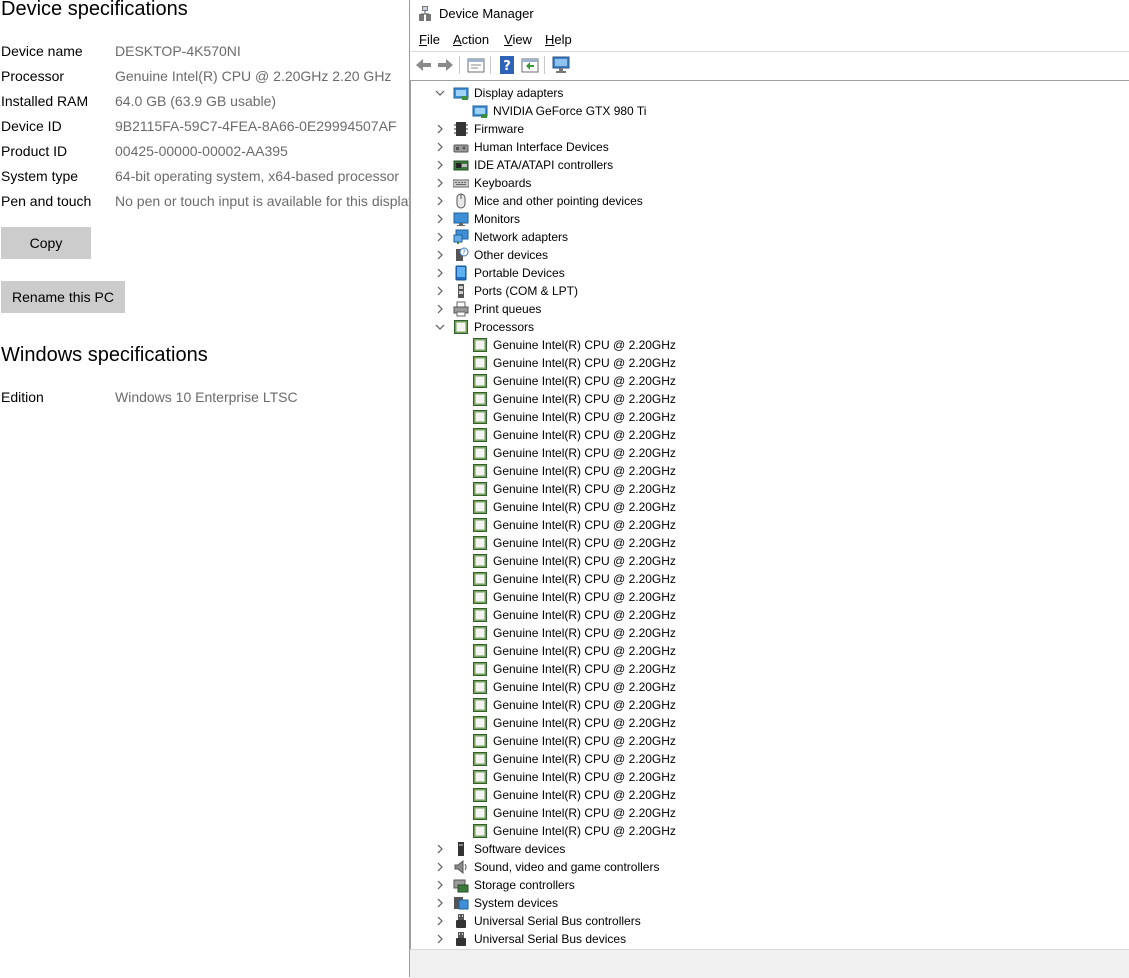 The image size is (1129, 978). I want to click on copy-button: Copy, so click(46, 243).